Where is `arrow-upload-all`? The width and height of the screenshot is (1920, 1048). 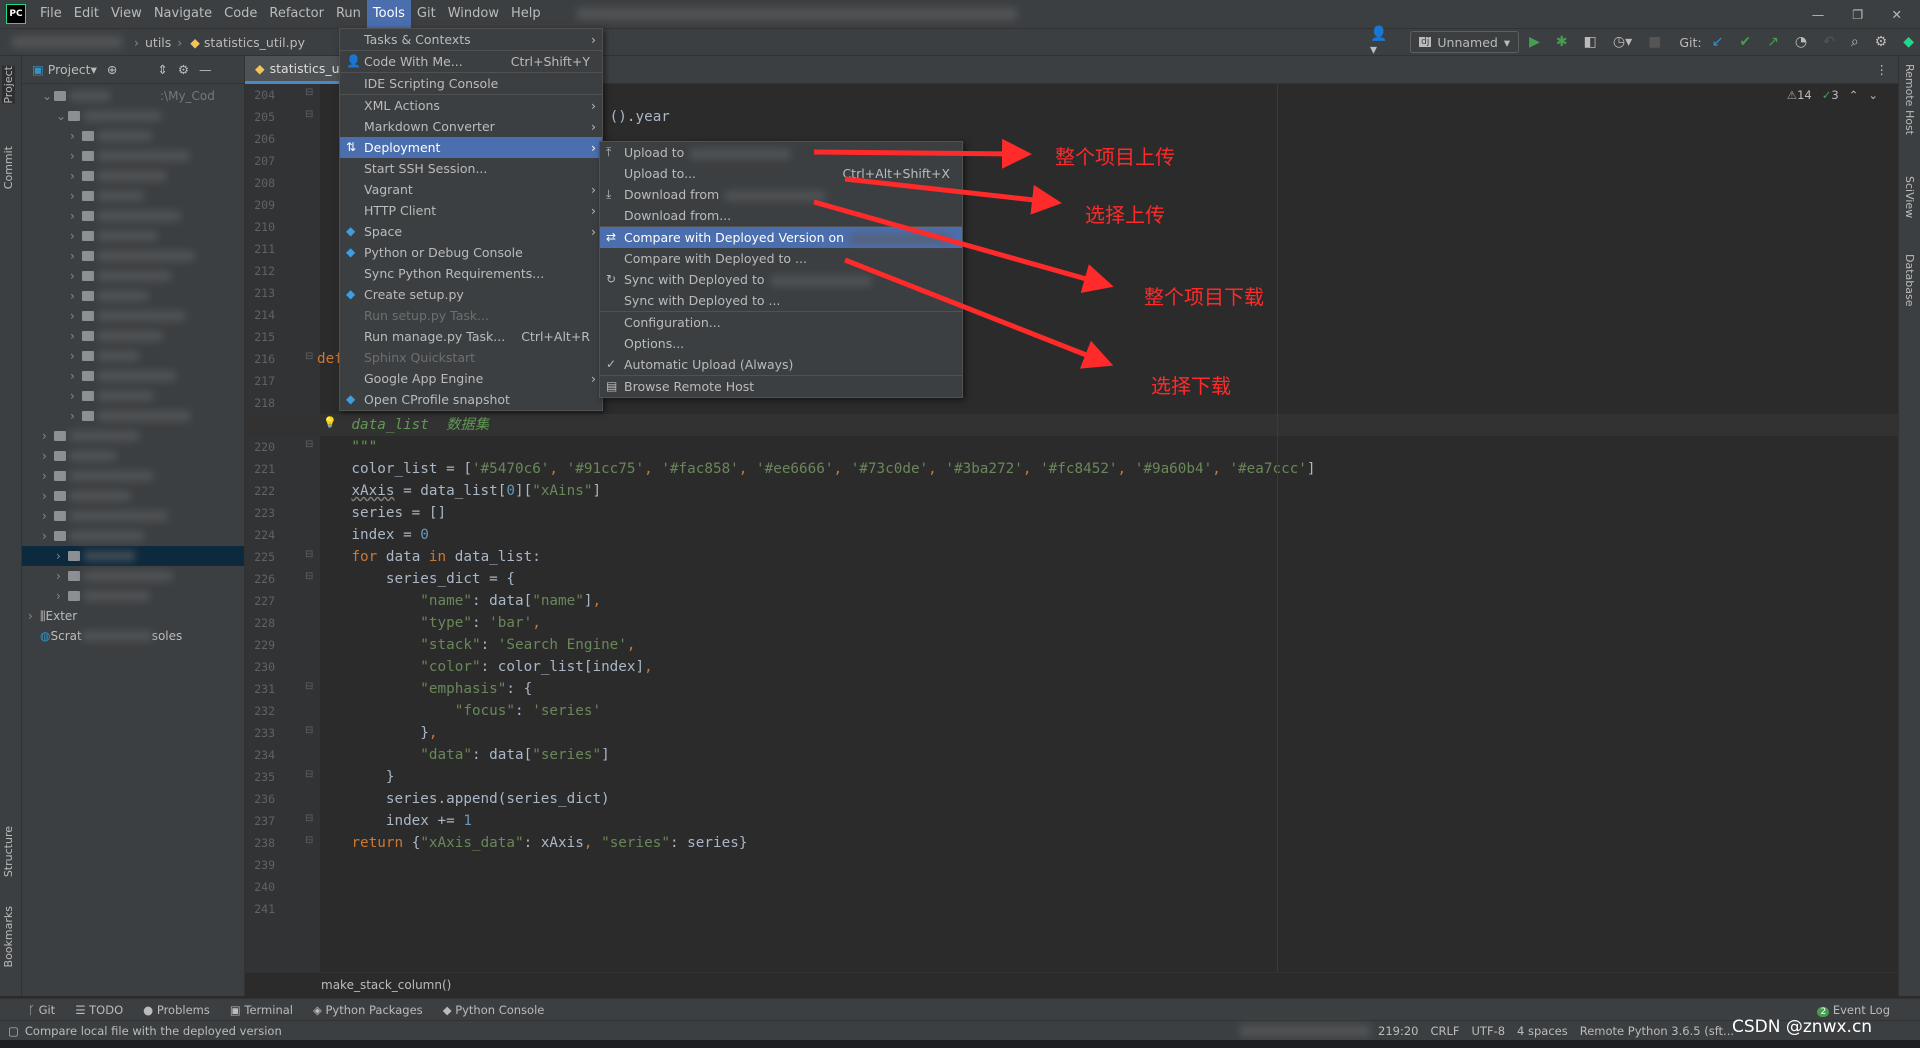 arrow-upload-all is located at coordinates (922, 153).